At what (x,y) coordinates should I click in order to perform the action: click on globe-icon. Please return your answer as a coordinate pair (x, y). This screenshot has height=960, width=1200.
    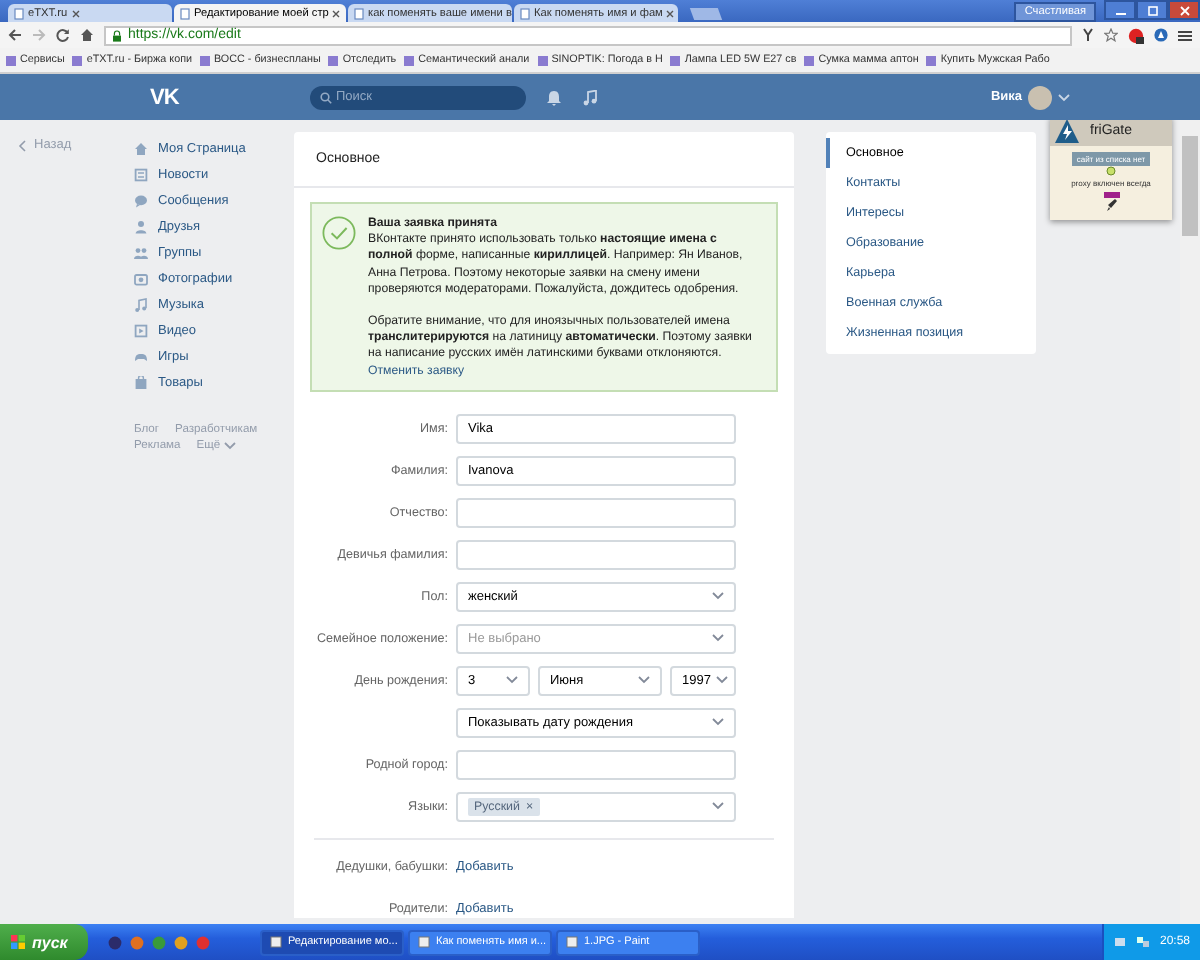
    Looking at the image, I should click on (1111, 171).